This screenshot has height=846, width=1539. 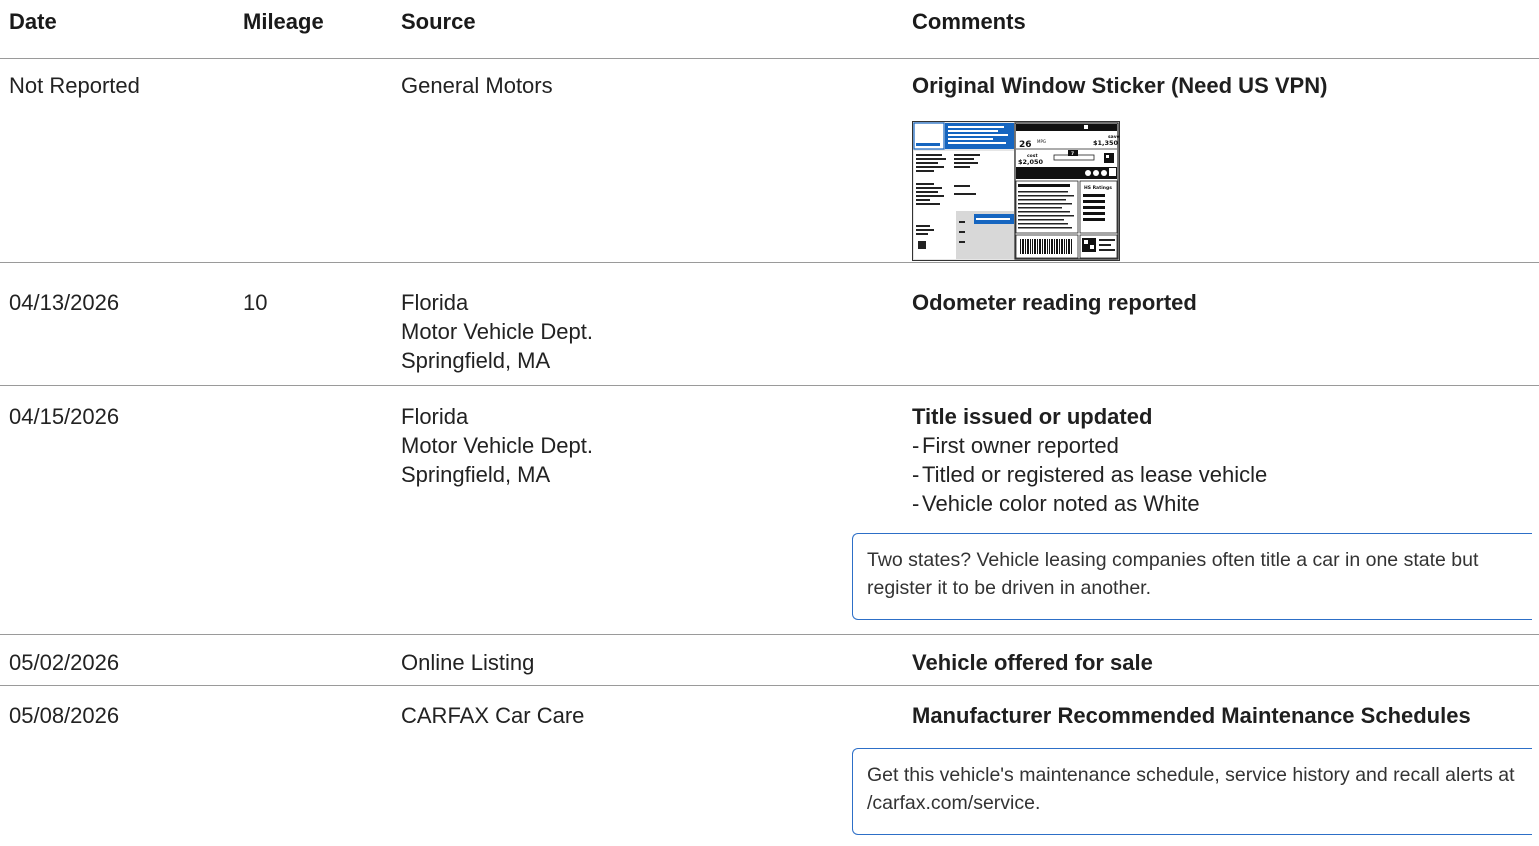 What do you see at coordinates (1015, 445) in the screenshot?
I see `comment-bullet: - First owner reported` at bounding box center [1015, 445].